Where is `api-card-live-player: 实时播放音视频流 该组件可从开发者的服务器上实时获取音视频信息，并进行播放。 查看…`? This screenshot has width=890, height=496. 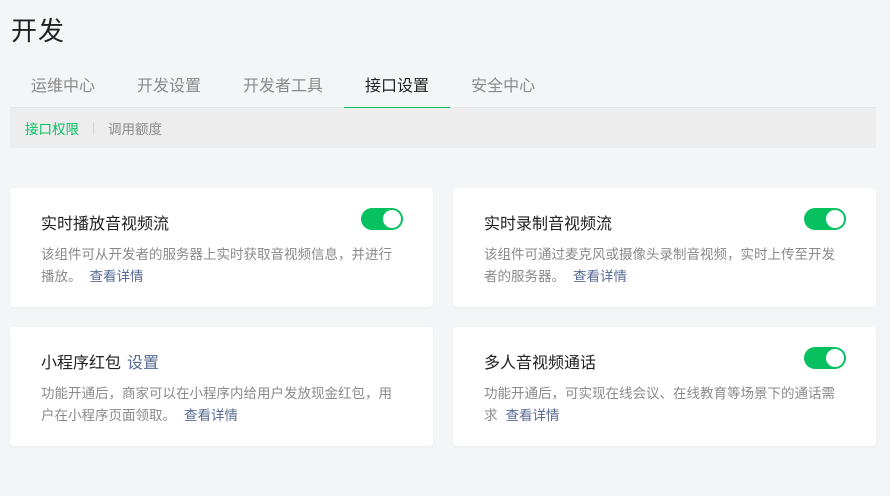
api-card-live-player: 实时播放音视频流 该组件可从开发者的服务器上实时获取音视频信息，并进行播放。 查看… is located at coordinates (221, 247).